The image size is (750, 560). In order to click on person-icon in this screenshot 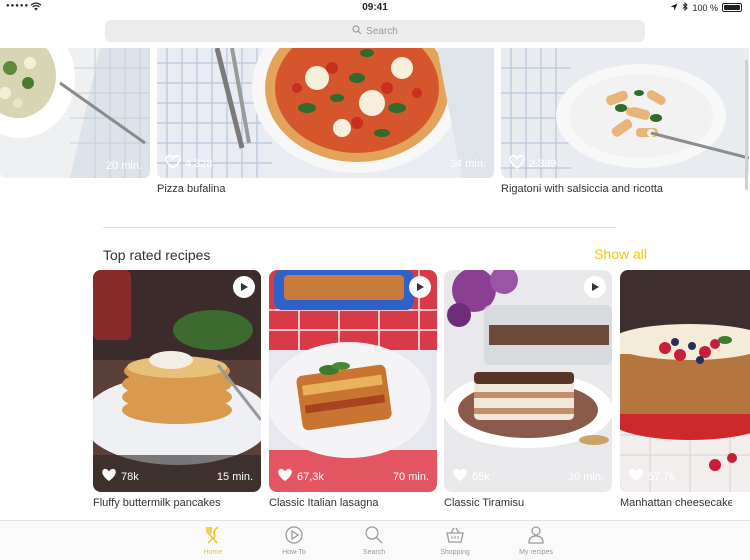, I will do `click(536, 536)`.